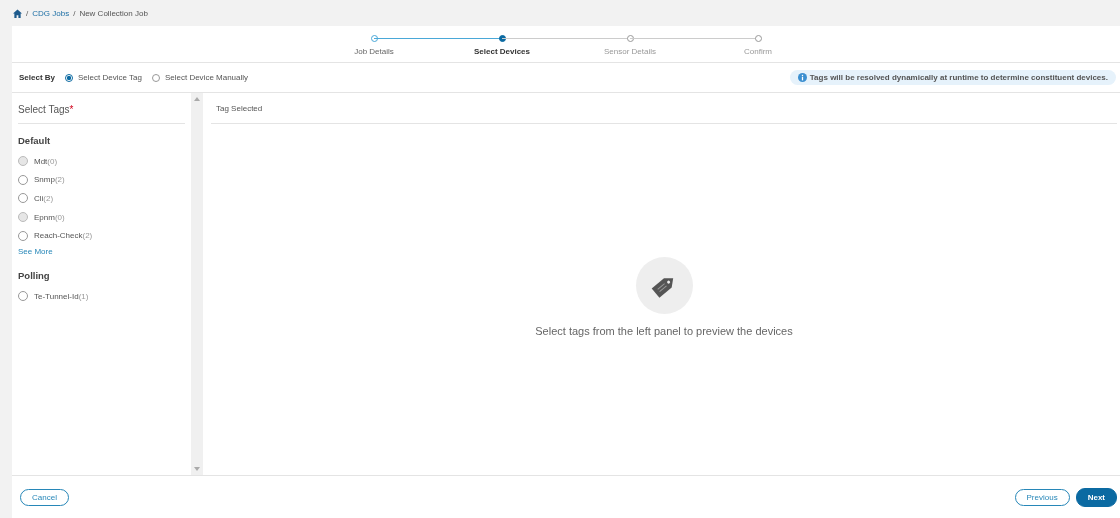  Describe the element at coordinates (101, 108) in the screenshot. I see `panel-title: Select Tags*` at that location.